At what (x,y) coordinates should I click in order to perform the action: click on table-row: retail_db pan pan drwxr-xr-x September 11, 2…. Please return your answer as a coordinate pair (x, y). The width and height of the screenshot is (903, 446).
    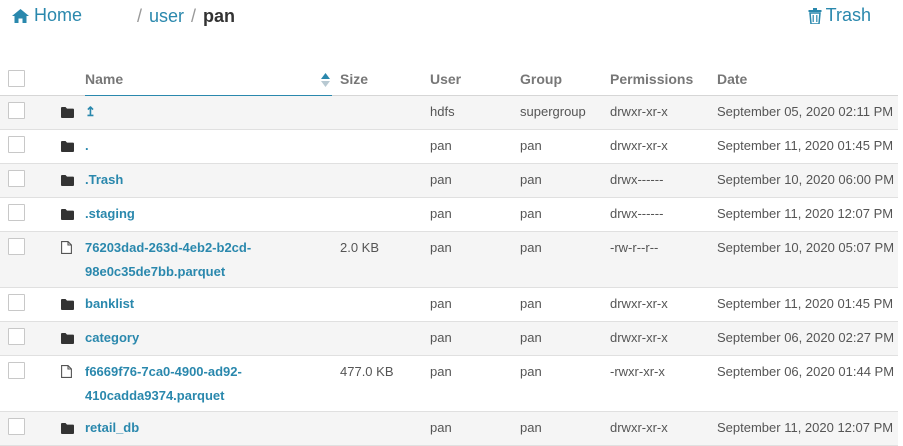
    Looking at the image, I should click on (449, 428).